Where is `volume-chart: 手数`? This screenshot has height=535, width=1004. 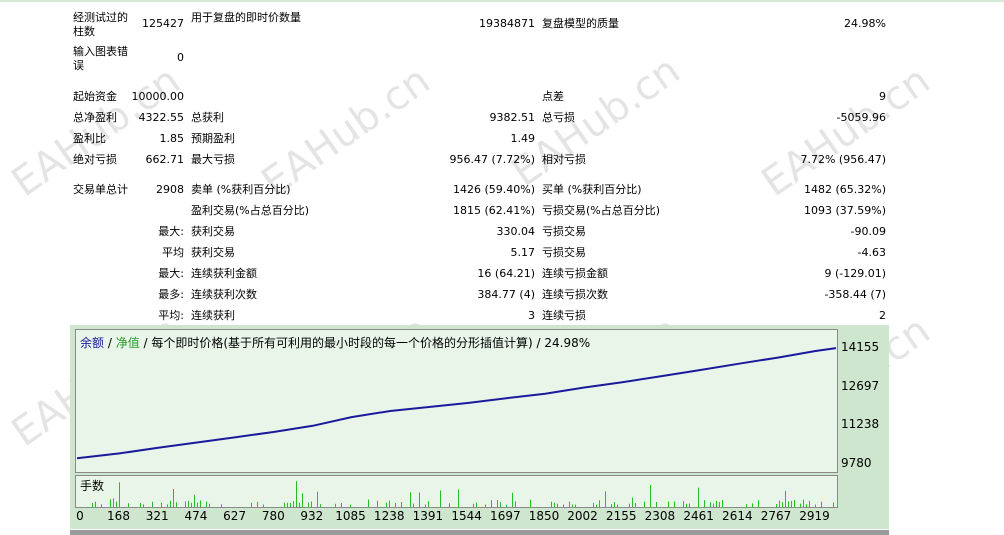
volume-chart: 手数 is located at coordinates (456, 491).